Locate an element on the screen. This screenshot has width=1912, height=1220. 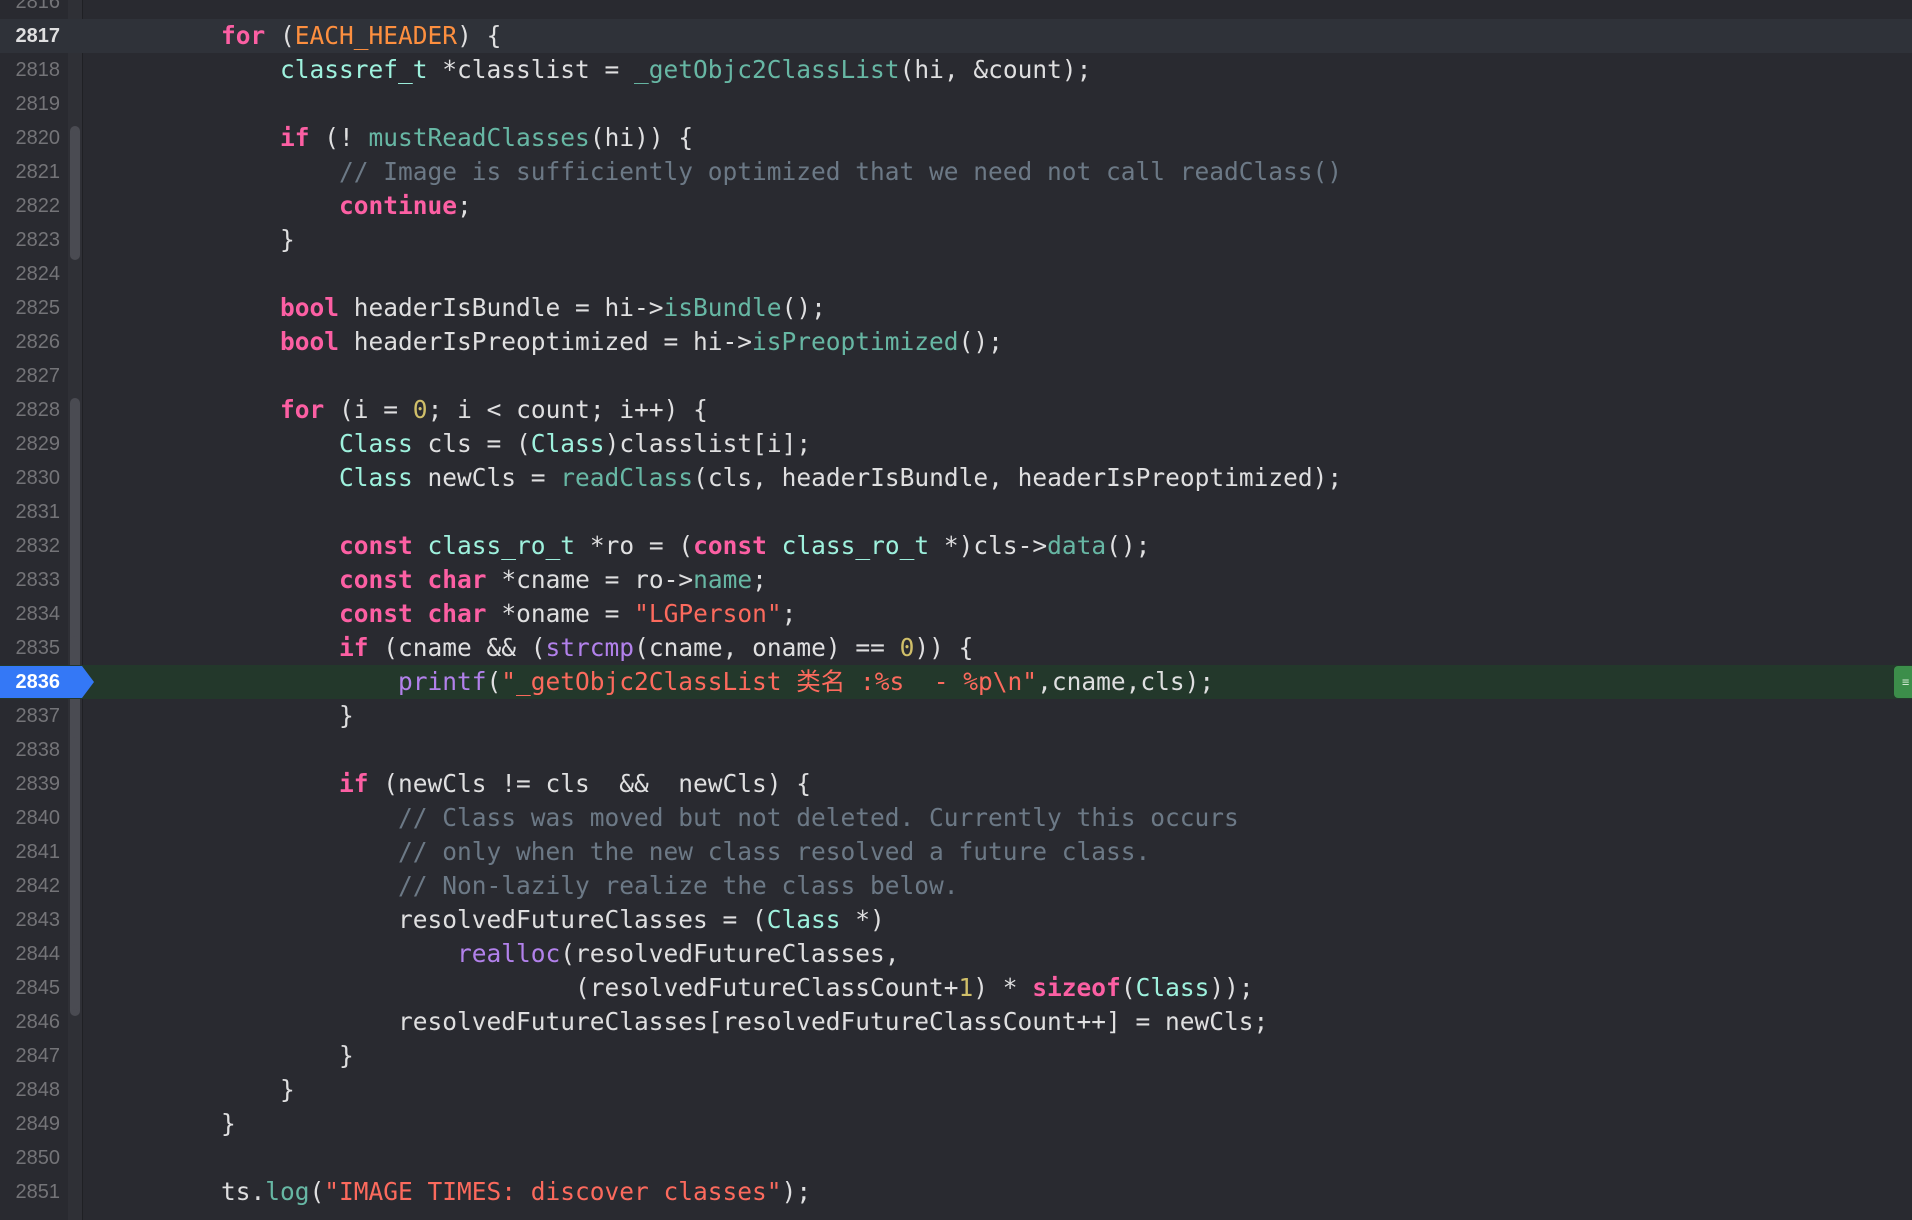
line-number: 2843 is located at coordinates (30, 920).